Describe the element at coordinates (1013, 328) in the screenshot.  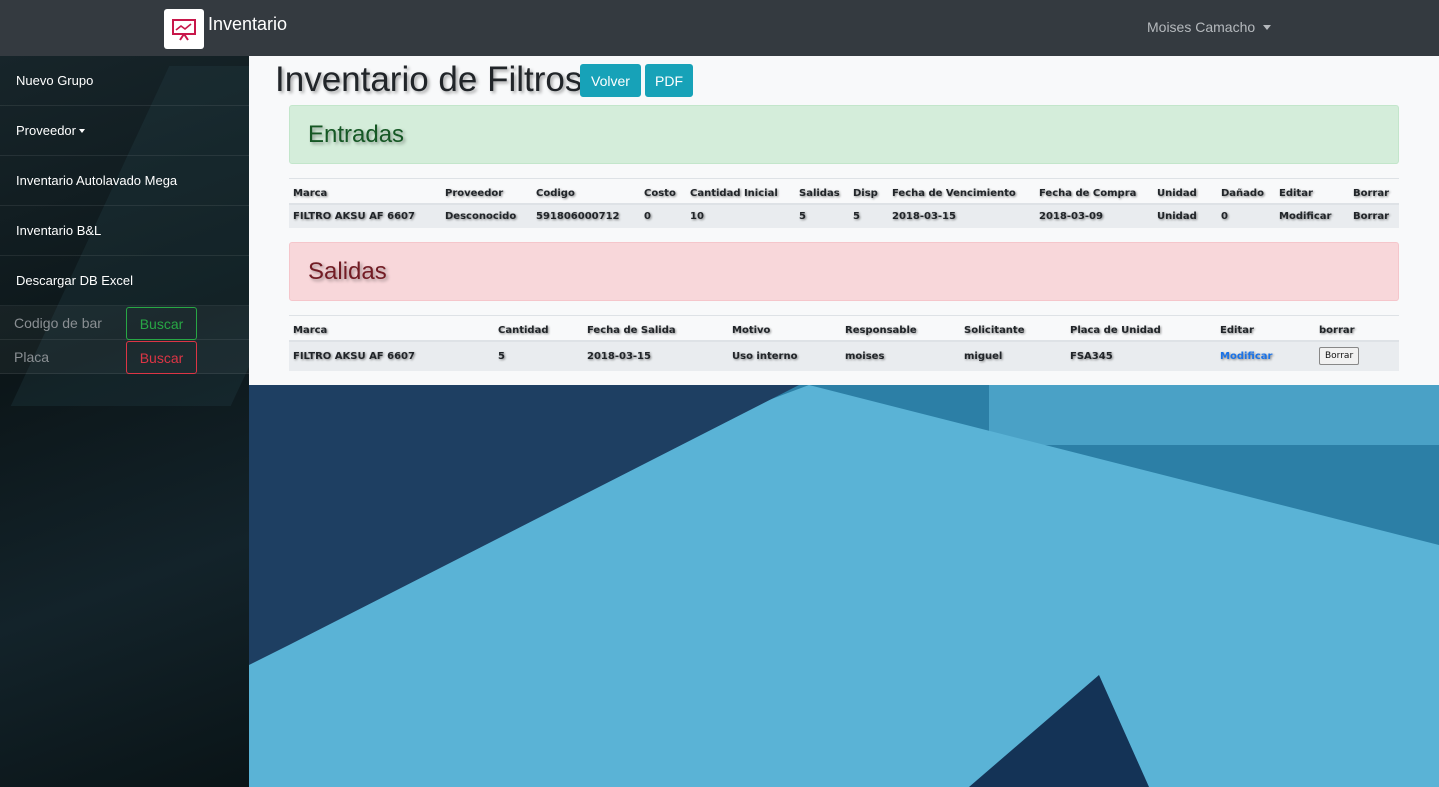
I see `column-header: Solicitante` at that location.